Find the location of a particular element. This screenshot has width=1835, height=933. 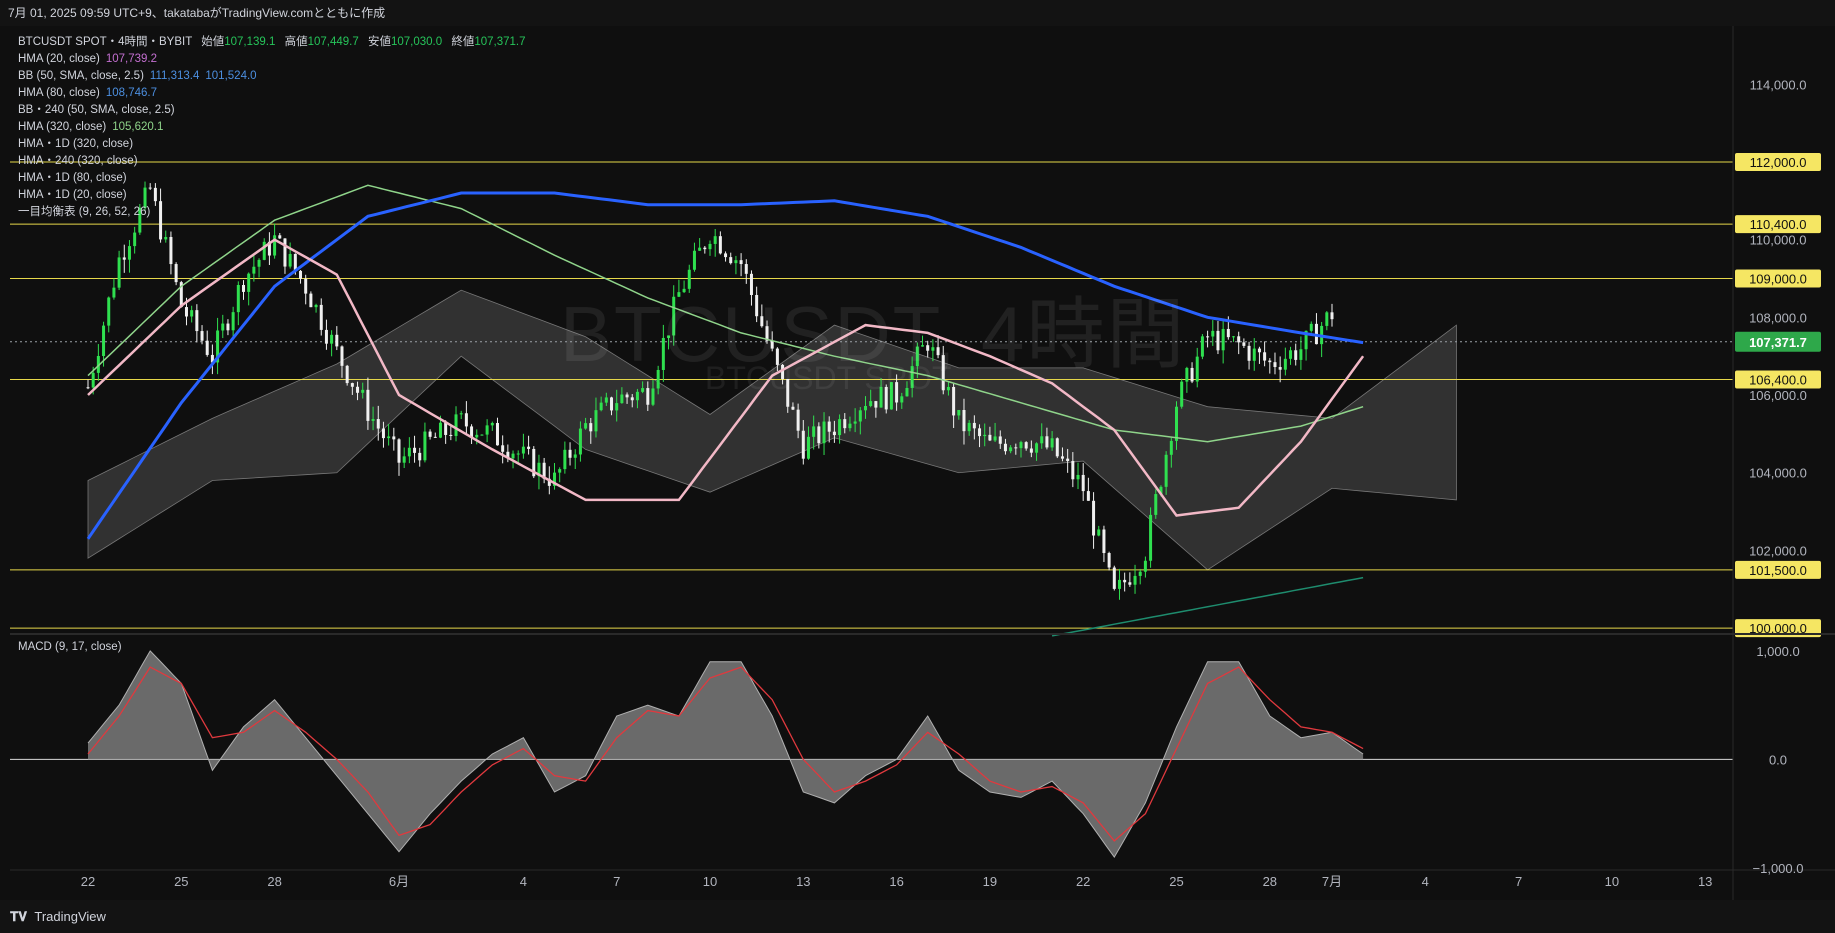

indicator-row: HMA・1D (20, close) is located at coordinates (272, 195).